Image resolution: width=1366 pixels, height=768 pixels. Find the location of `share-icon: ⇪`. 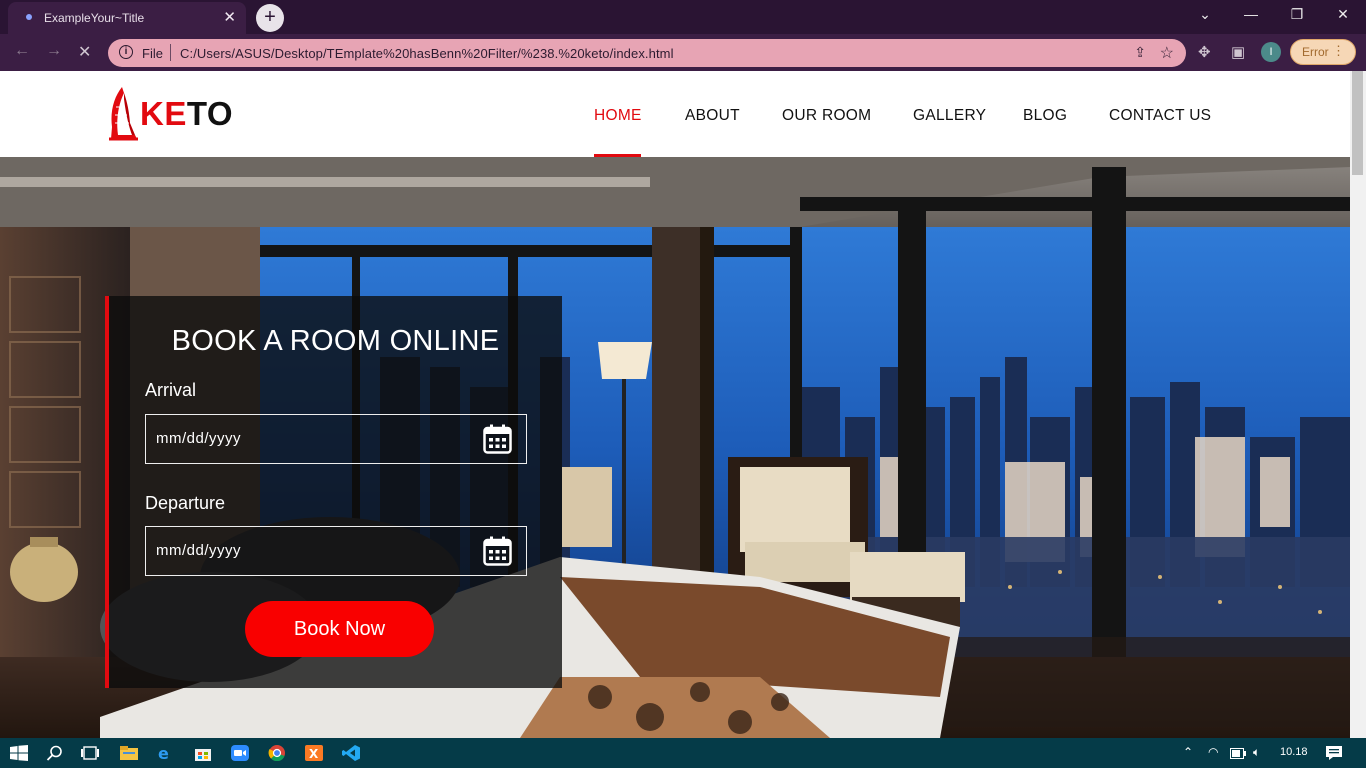

share-icon: ⇪ is located at coordinates (1140, 52).